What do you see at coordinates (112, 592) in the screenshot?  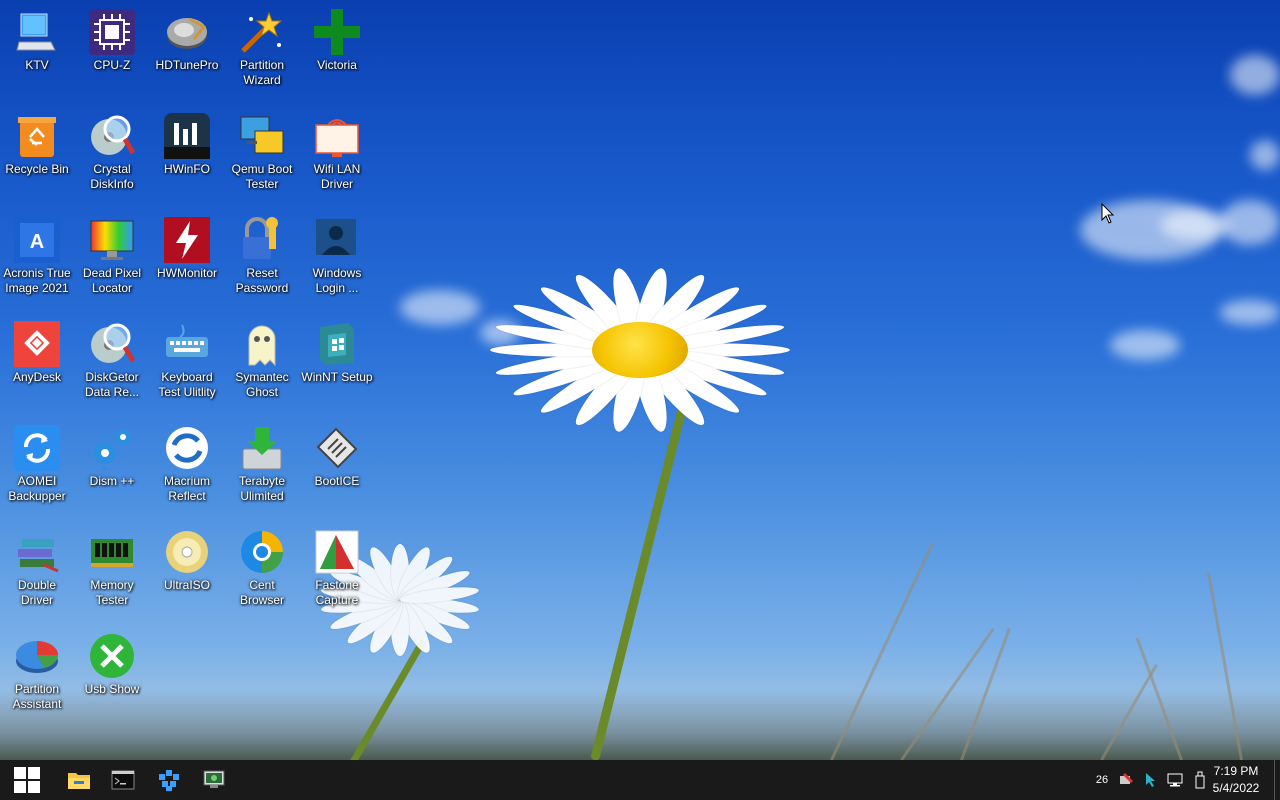 I see `desktop-icon-label: Memory Tester` at bounding box center [112, 592].